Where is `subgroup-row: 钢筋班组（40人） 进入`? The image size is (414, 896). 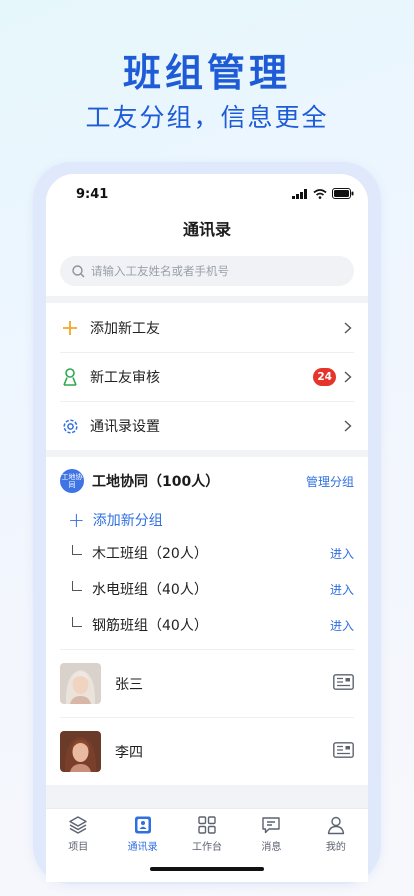
subgroup-row: 钢筋班组（40人） 进入 is located at coordinates (207, 625).